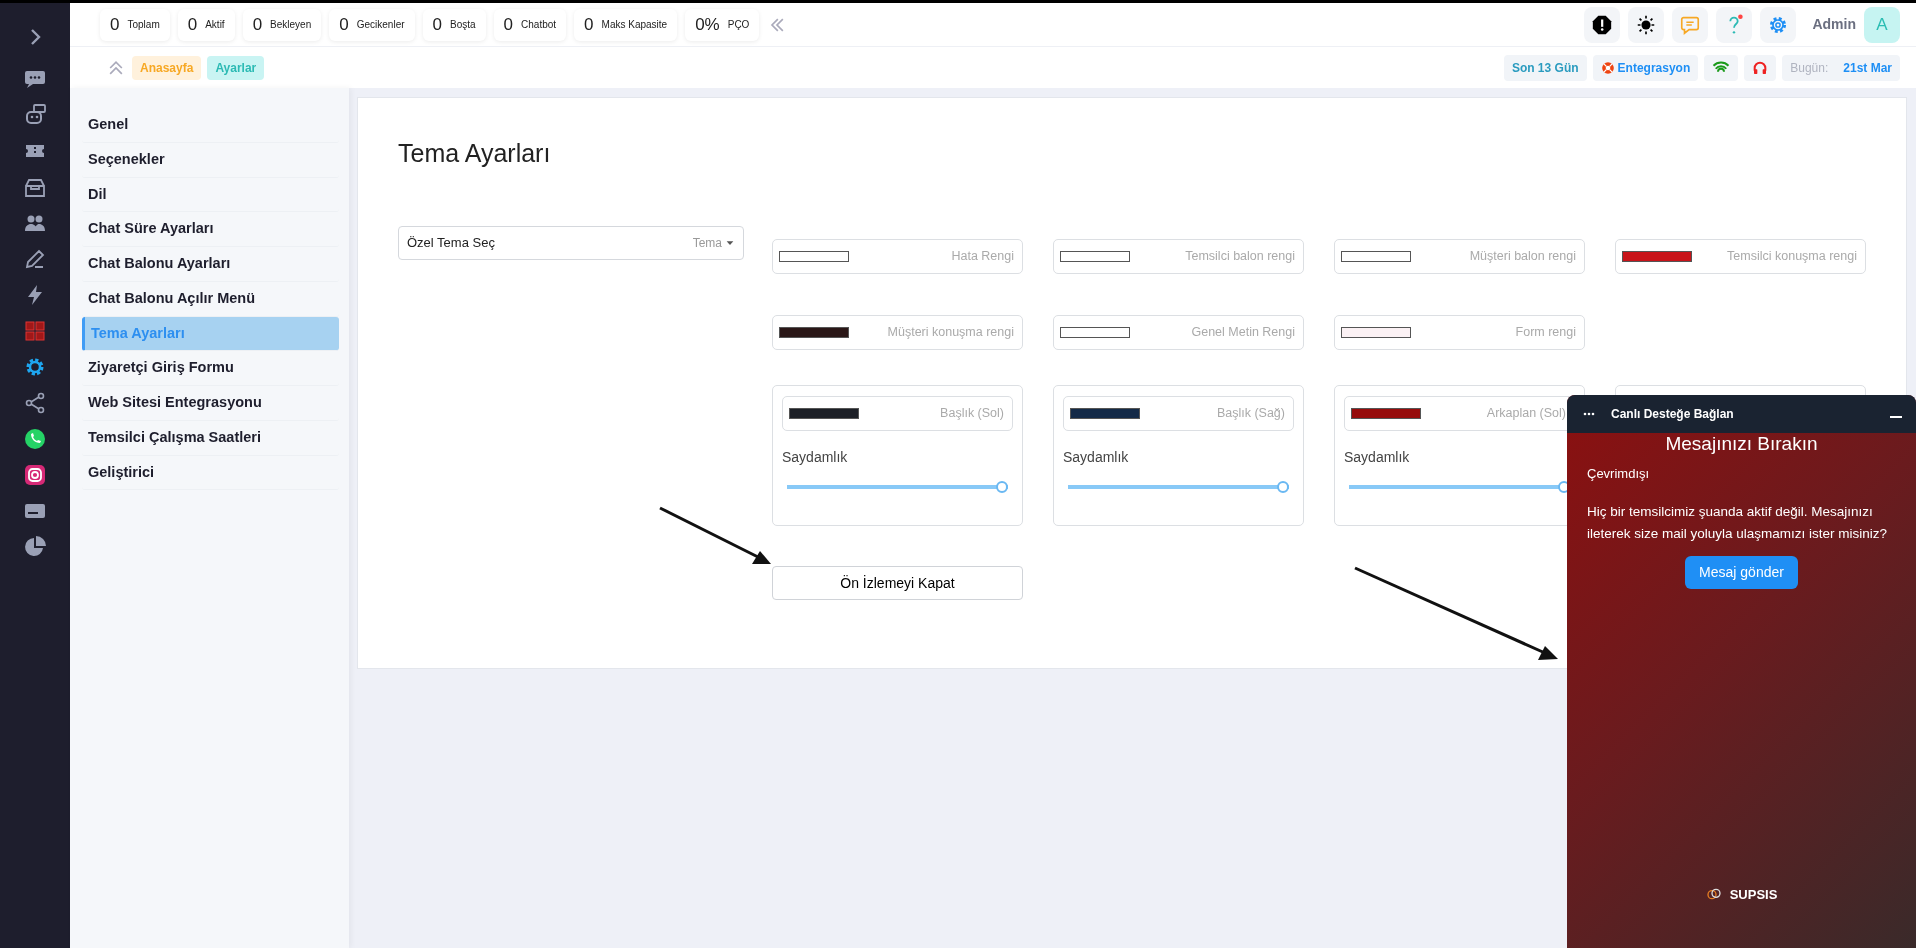 The width and height of the screenshot is (1916, 948). I want to click on color-field: Hata Rengi, so click(897, 256).